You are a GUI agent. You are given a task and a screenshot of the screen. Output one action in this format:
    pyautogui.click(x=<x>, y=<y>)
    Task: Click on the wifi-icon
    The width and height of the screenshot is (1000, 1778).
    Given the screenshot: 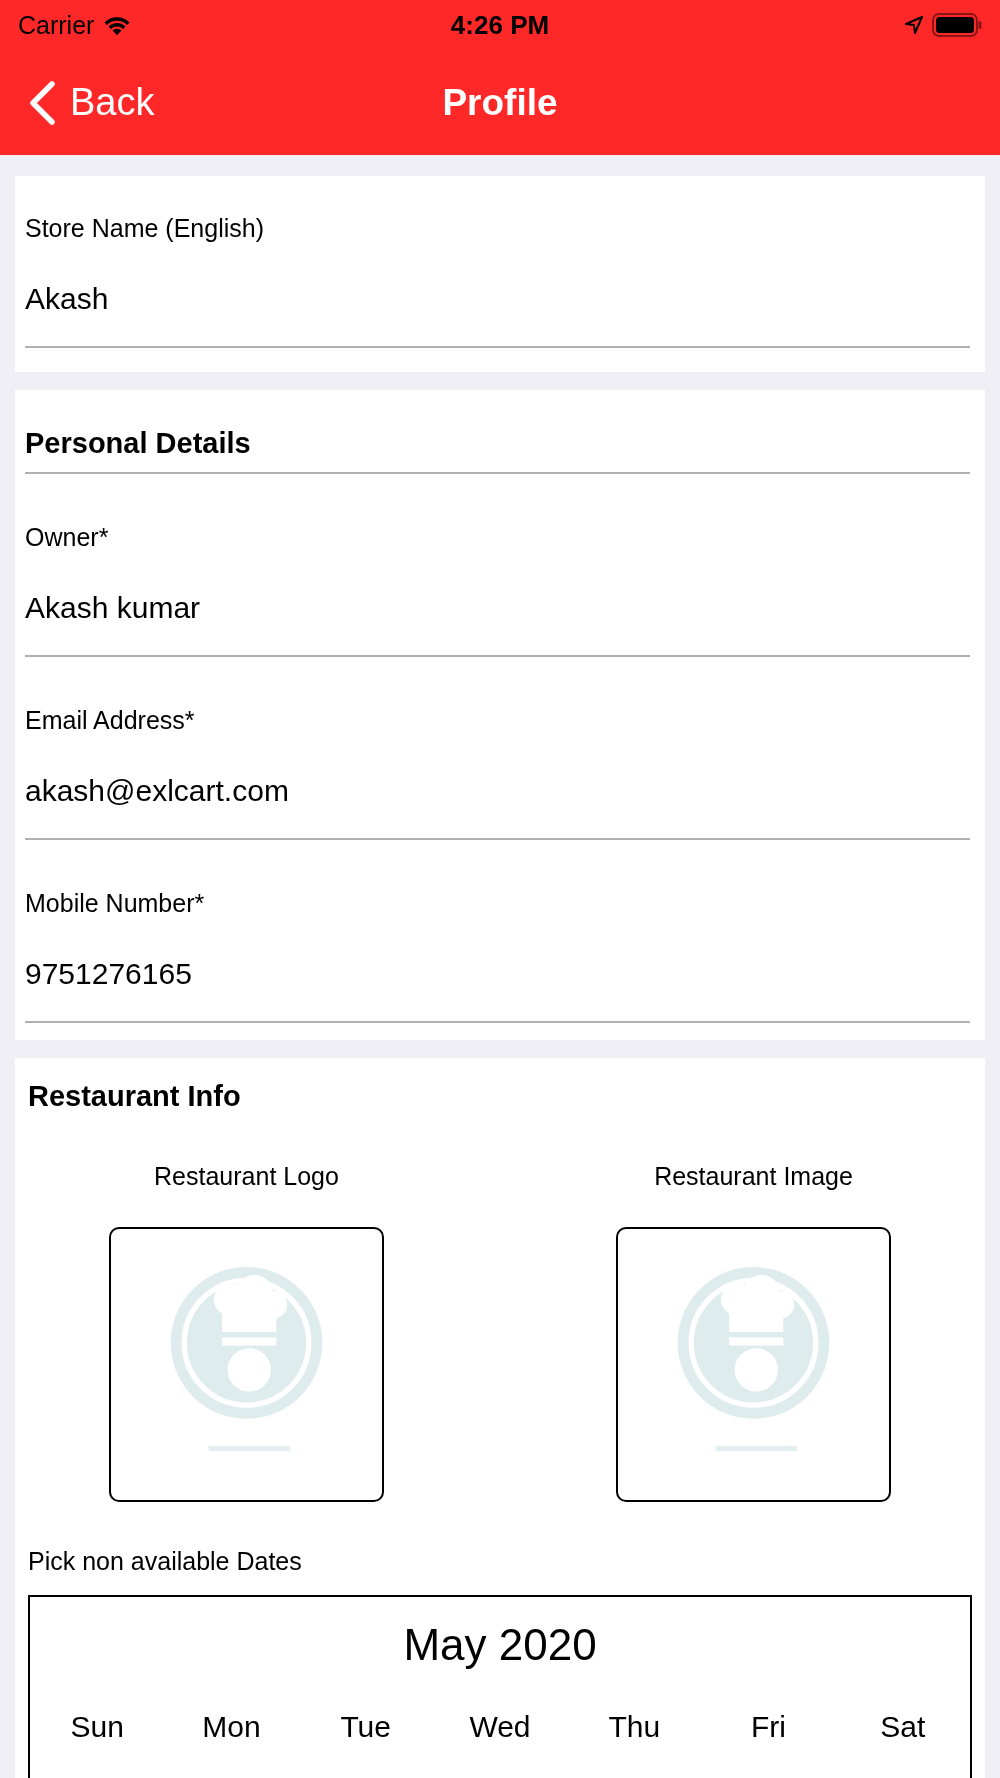 What is the action you would take?
    pyautogui.click(x=117, y=25)
    